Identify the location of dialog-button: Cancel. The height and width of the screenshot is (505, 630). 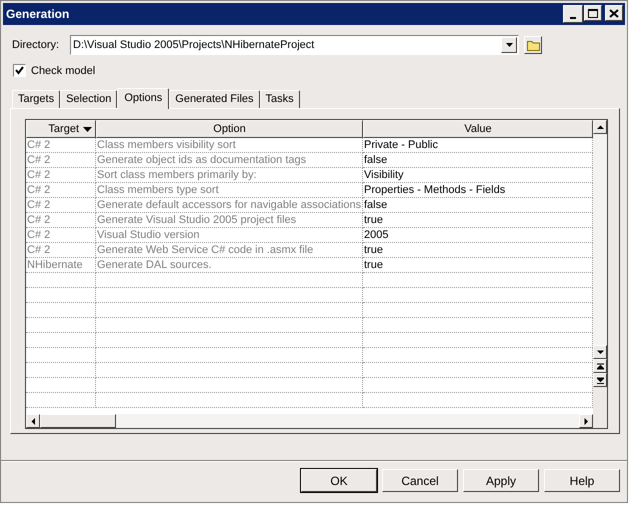
(420, 480).